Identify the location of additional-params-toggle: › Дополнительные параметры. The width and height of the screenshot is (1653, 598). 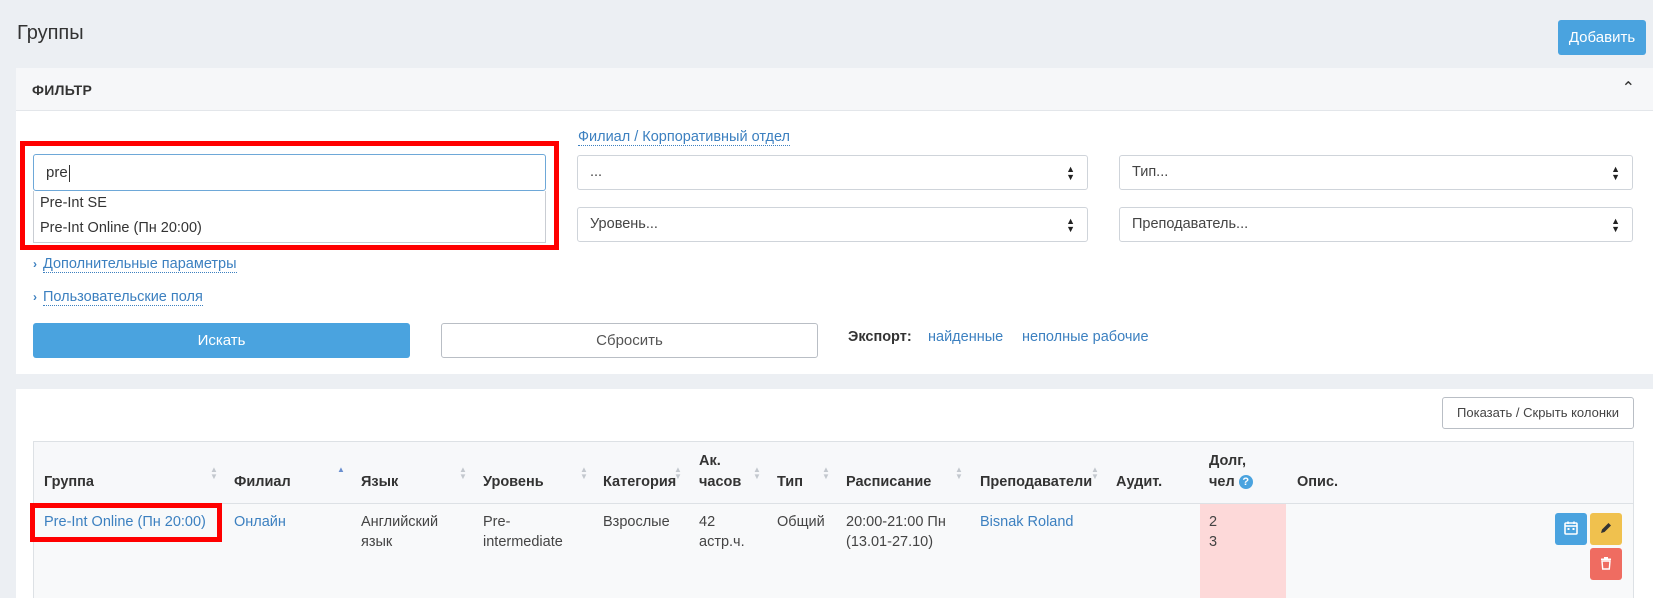
(135, 264).